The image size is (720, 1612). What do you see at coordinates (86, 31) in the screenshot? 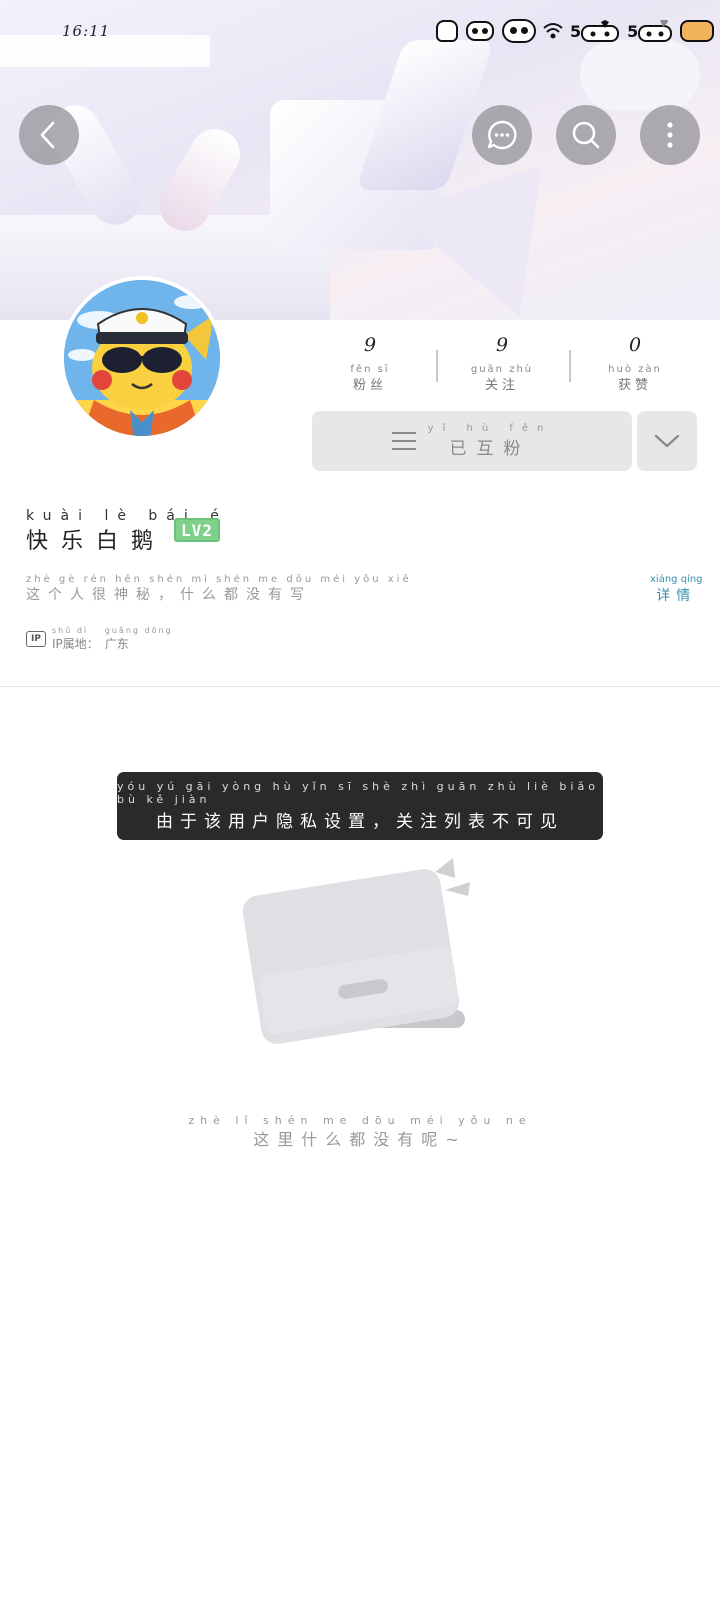
I see `status-time: 16:11` at bounding box center [86, 31].